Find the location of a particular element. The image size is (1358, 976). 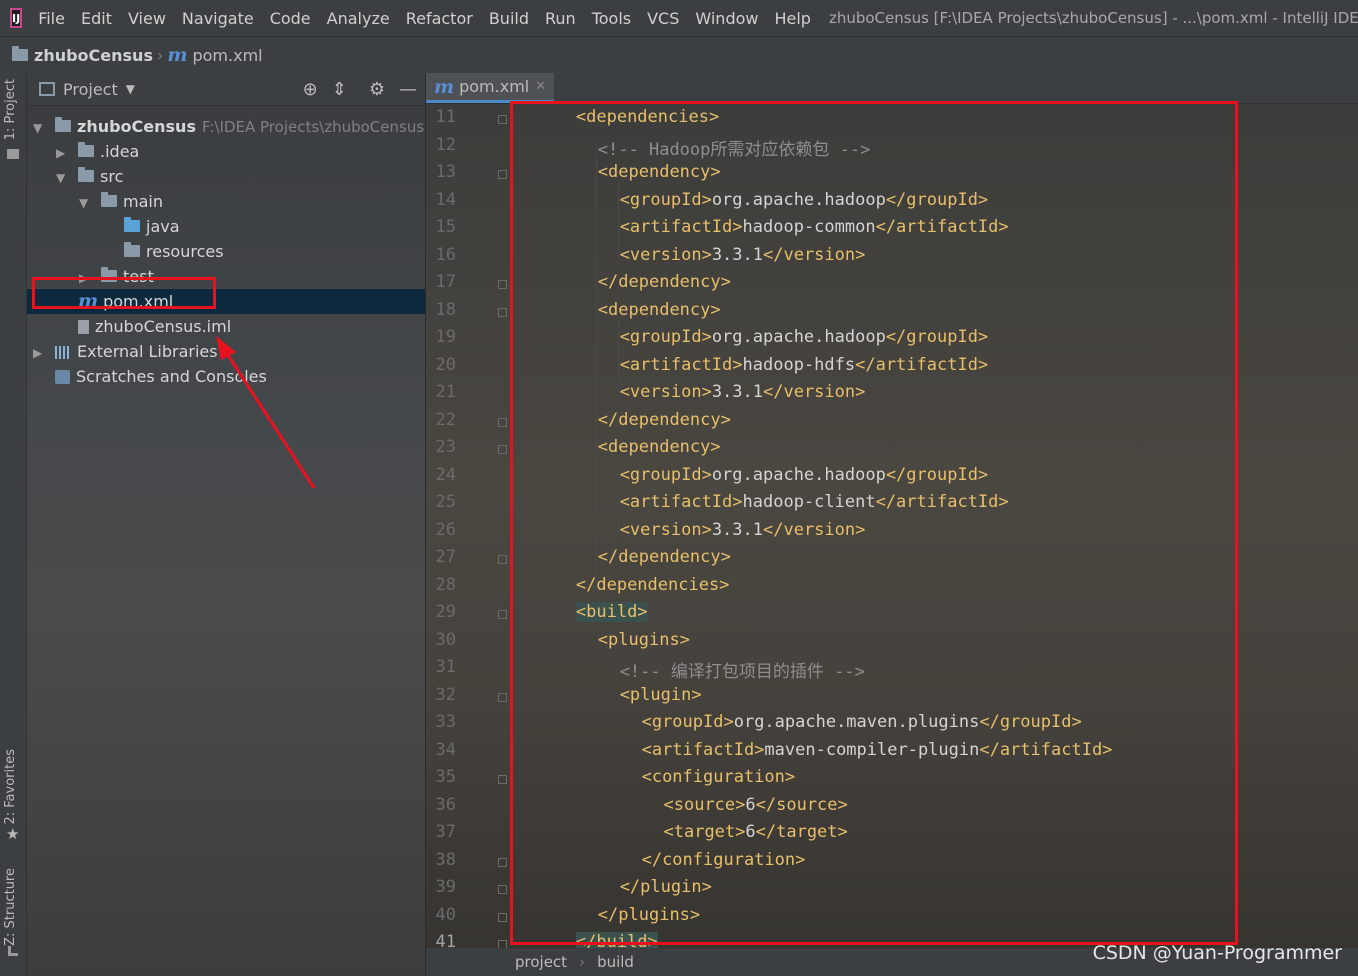

watermark: CSDN @Yuan-Programmer is located at coordinates (1217, 953).